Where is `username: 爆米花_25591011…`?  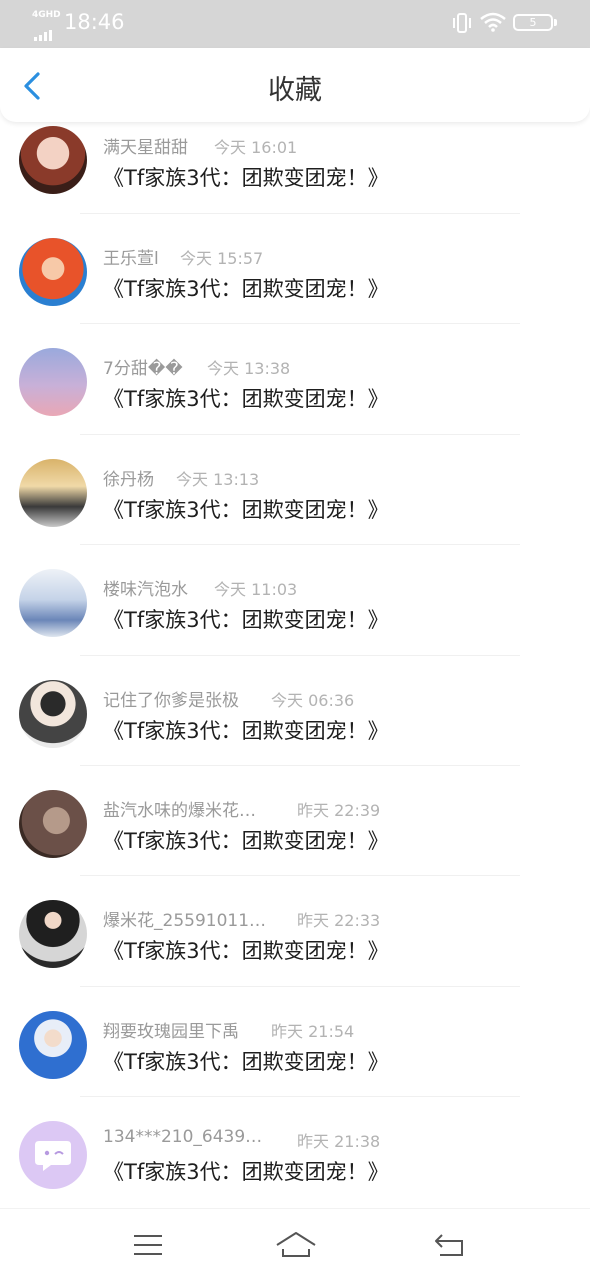
username: 爆米花_25591011… is located at coordinates (184, 918).